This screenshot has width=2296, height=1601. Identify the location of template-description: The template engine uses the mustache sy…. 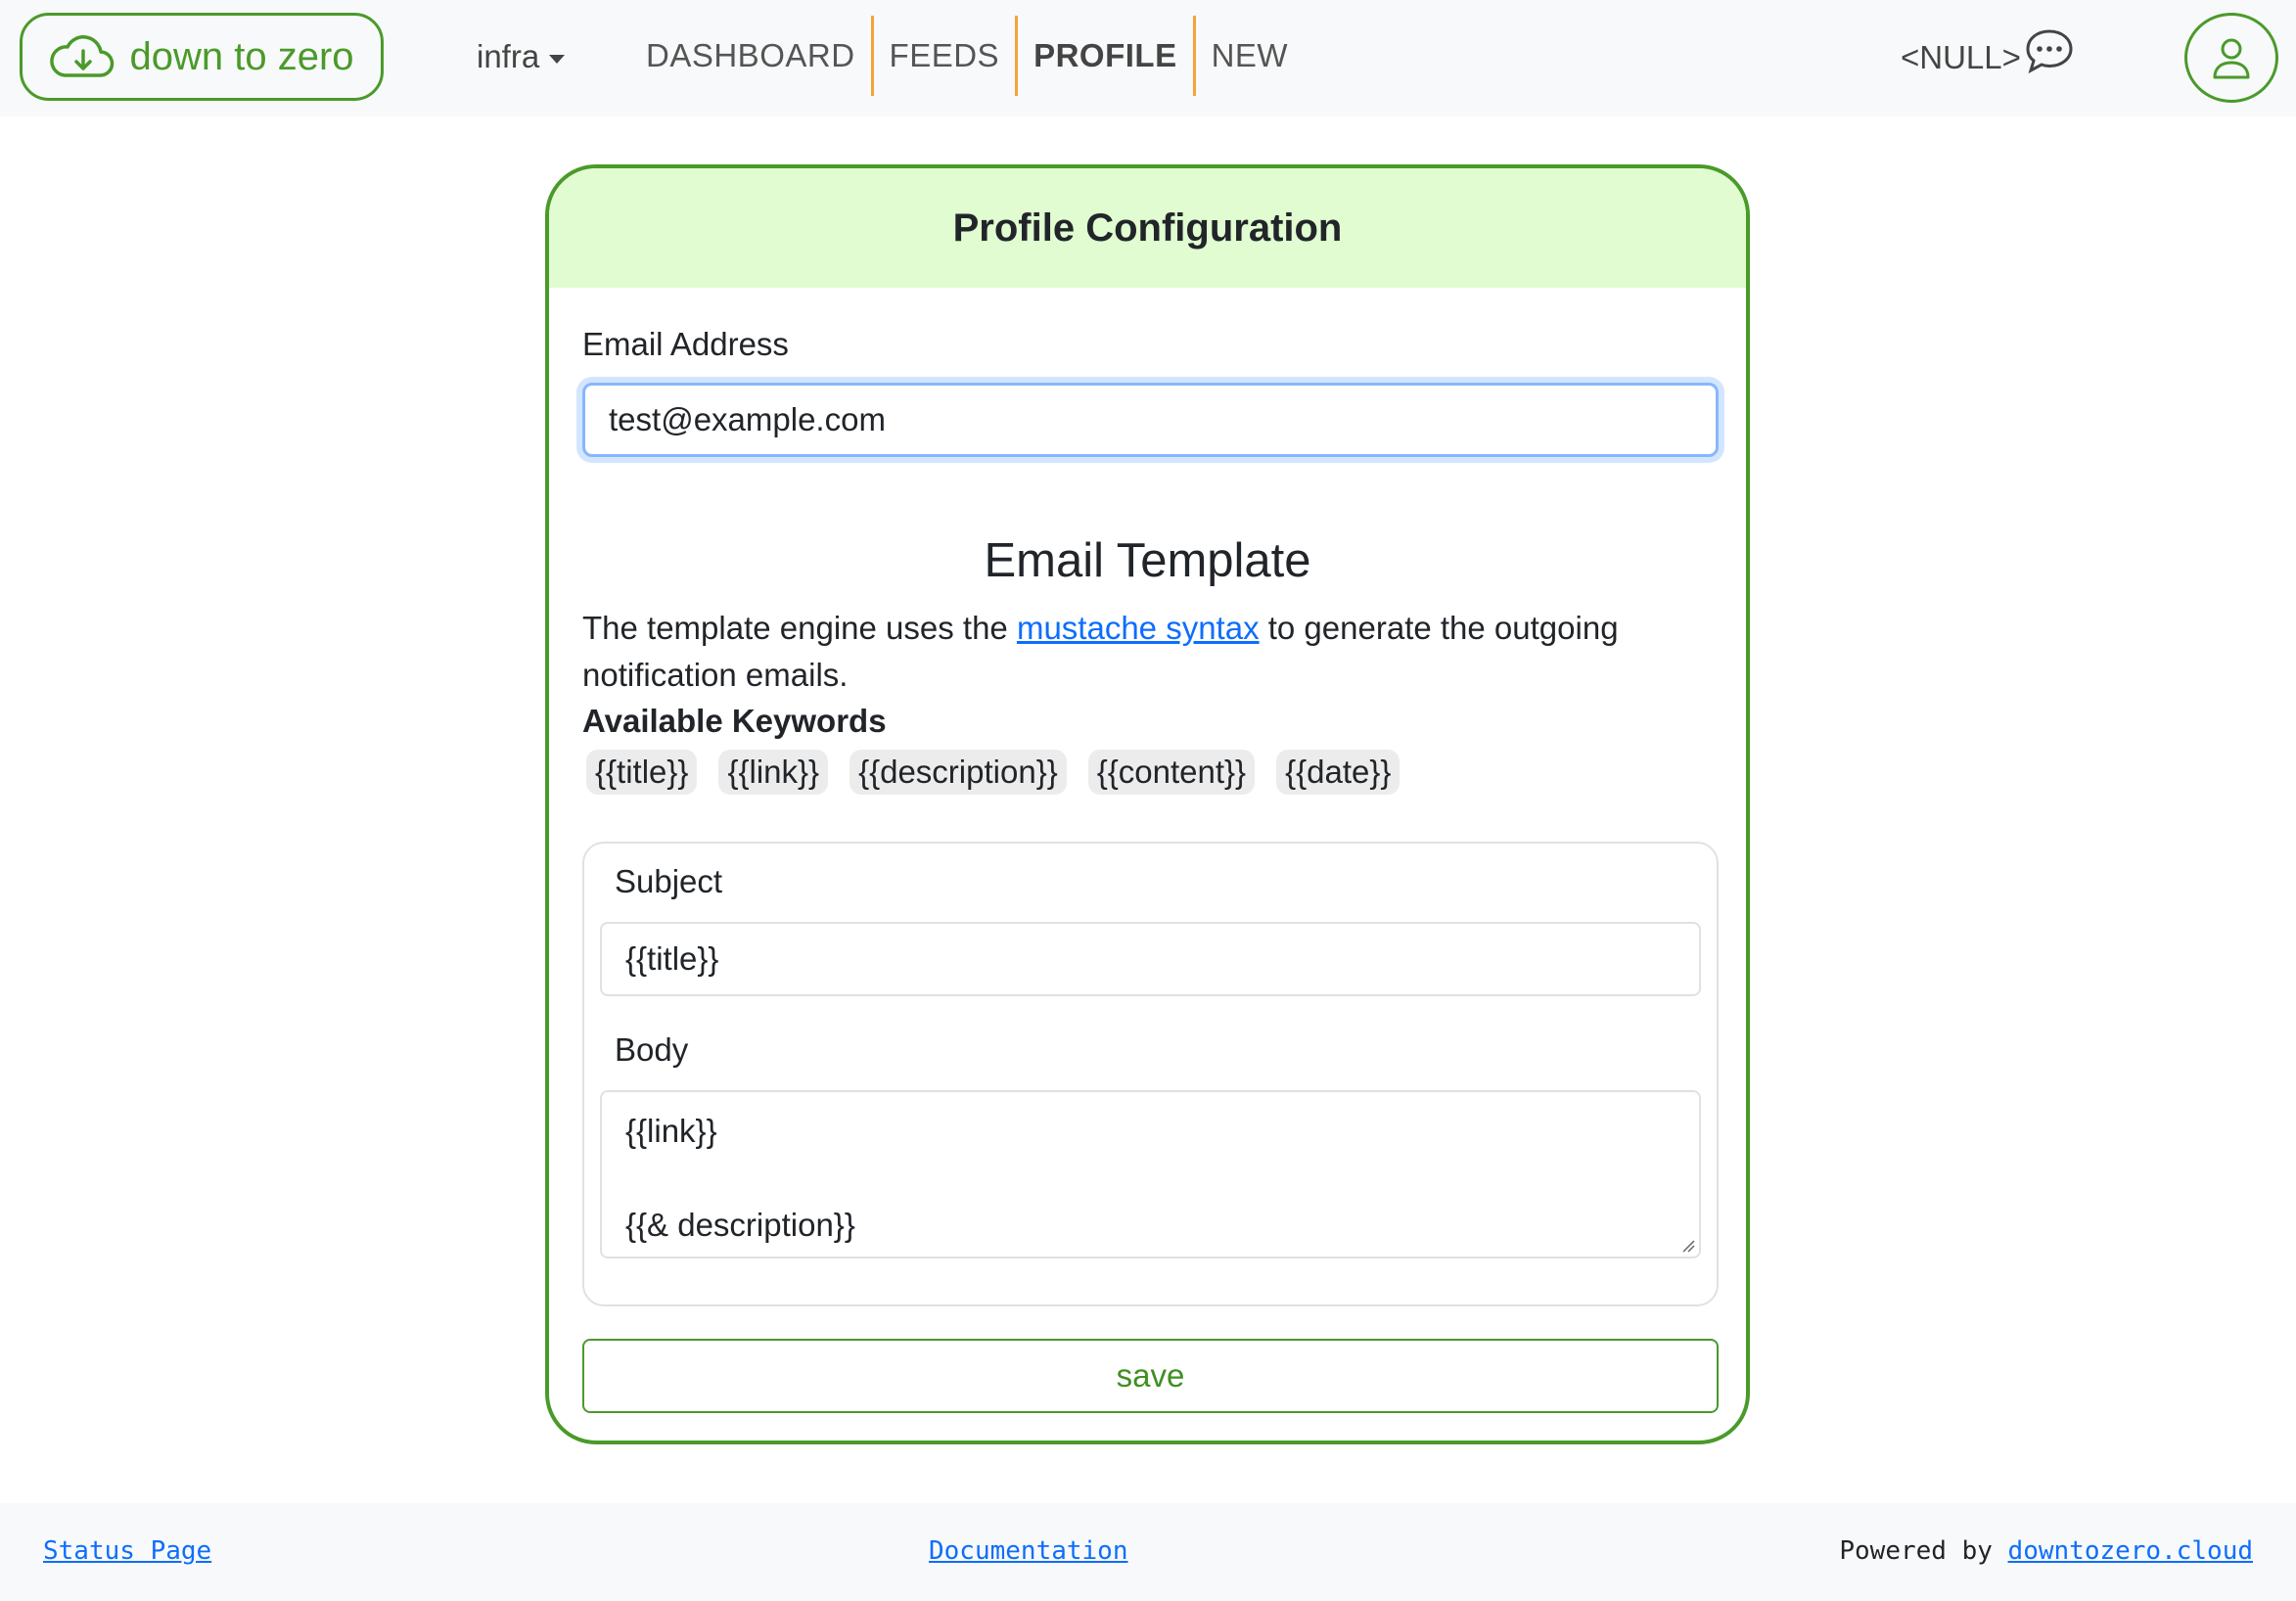
(1145, 652).